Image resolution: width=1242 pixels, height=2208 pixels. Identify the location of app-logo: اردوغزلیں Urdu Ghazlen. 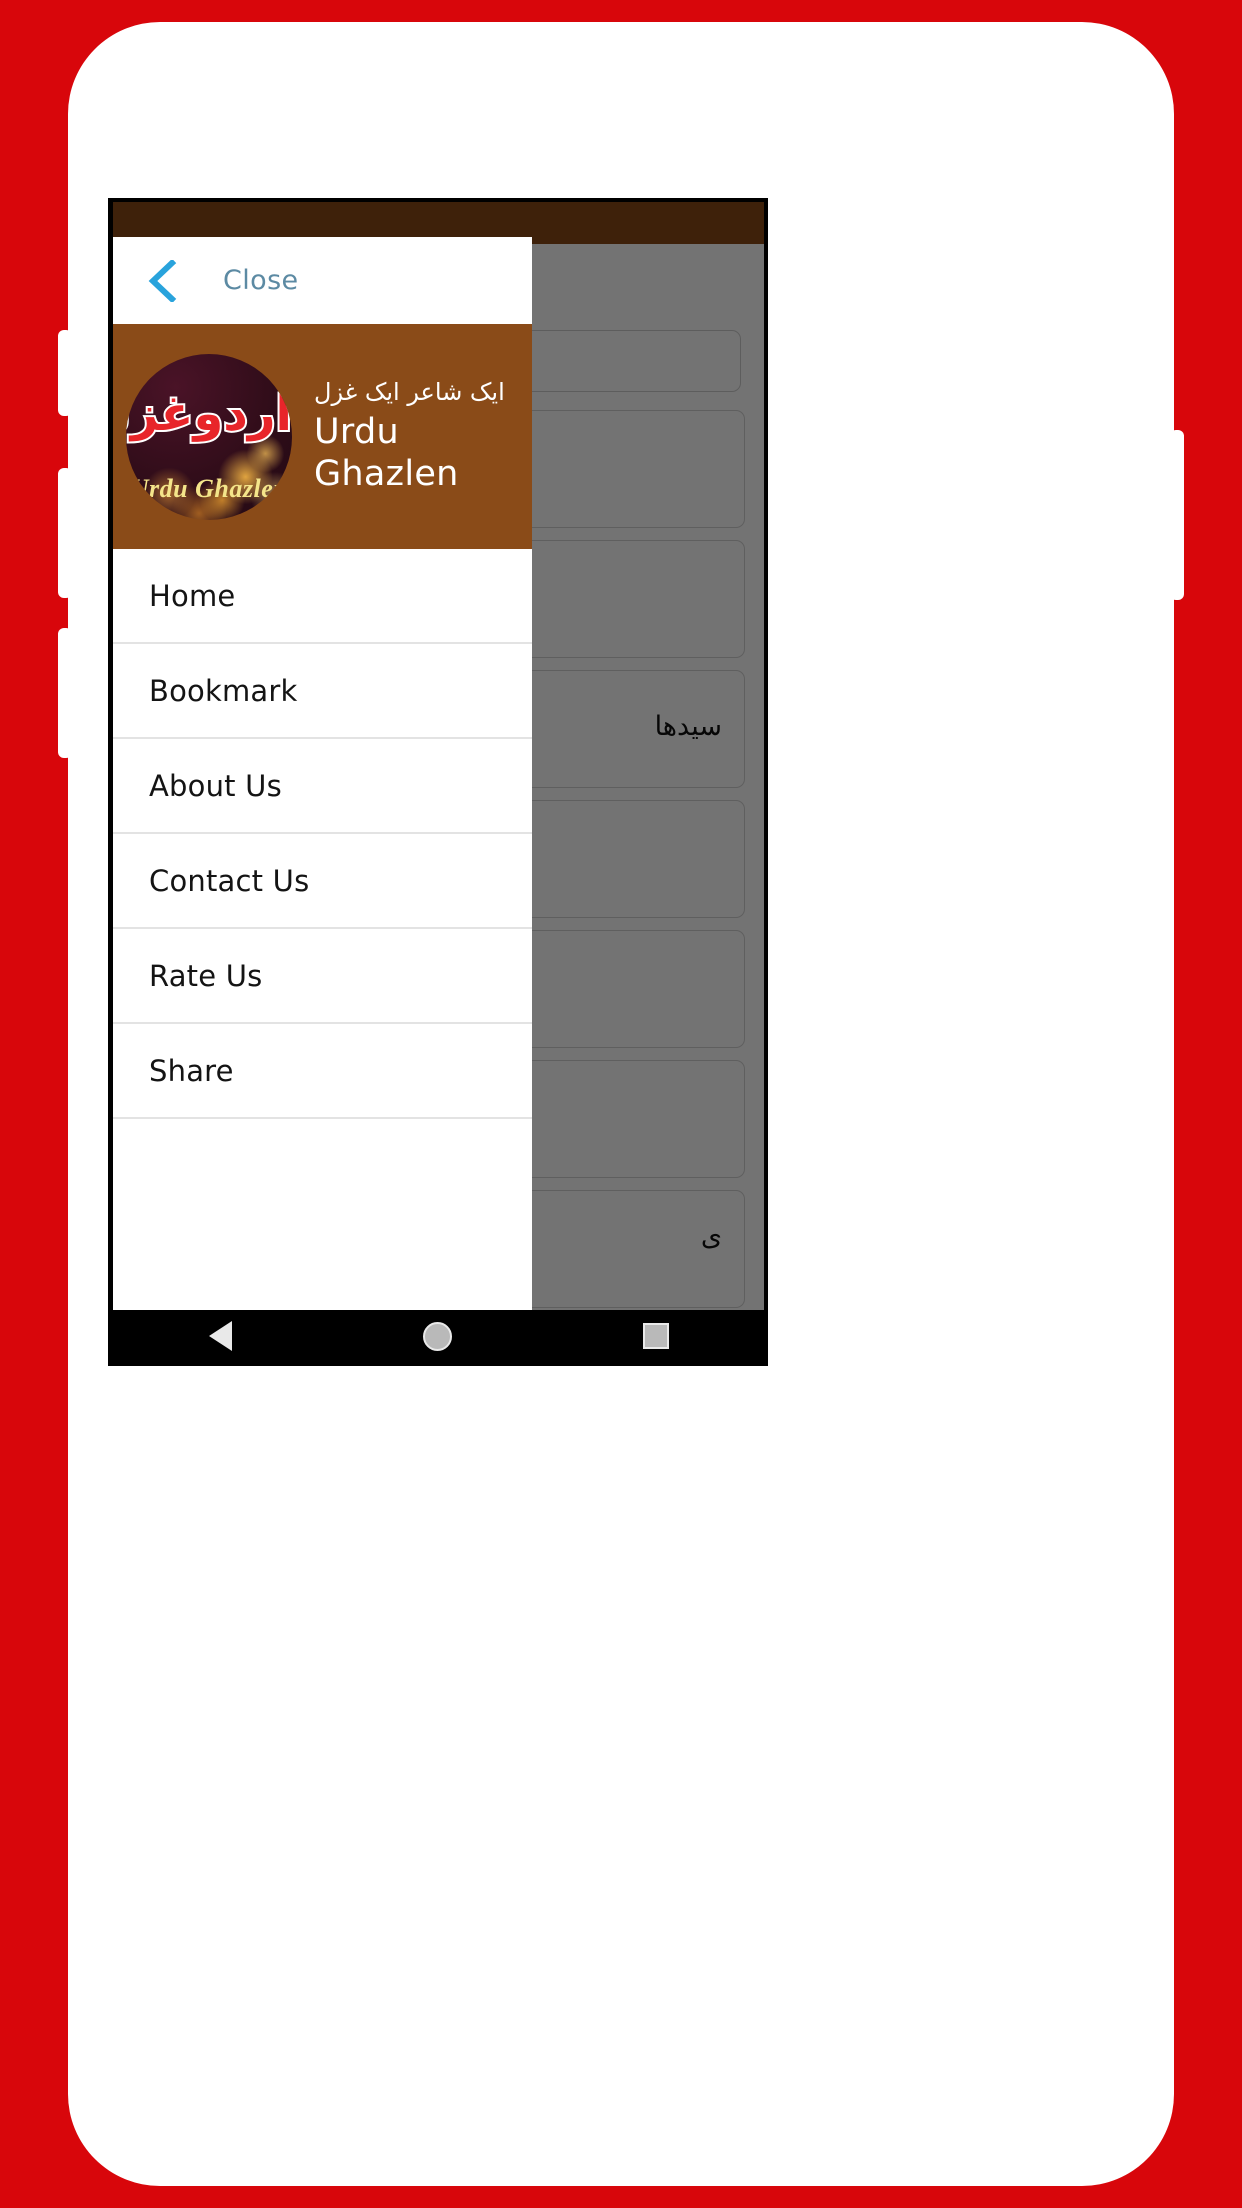
(209, 436).